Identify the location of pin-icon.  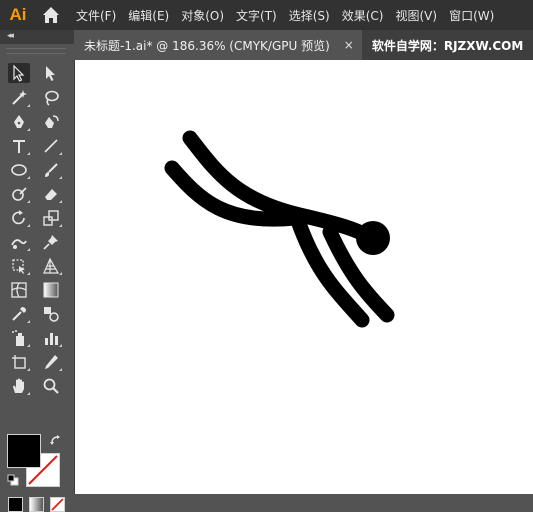
(50, 242).